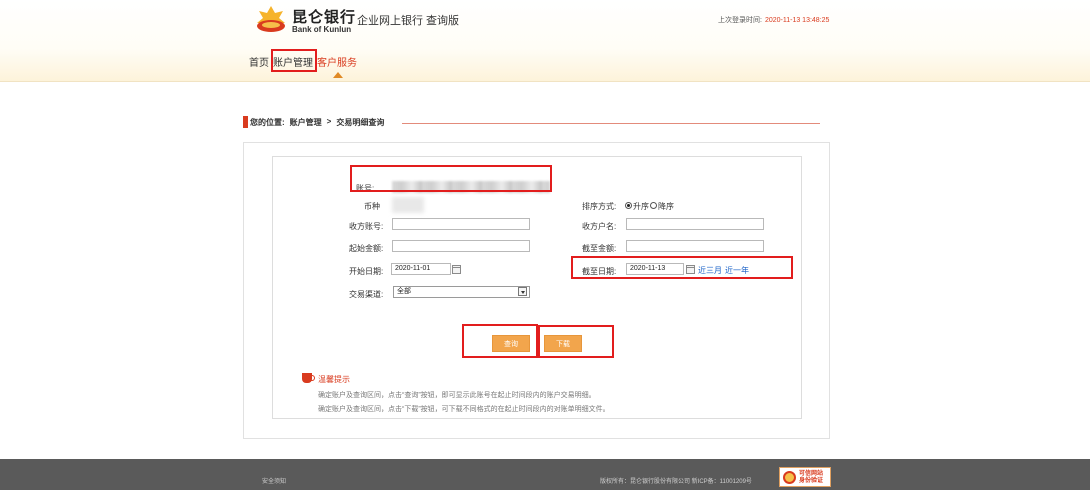 This screenshot has width=1090, height=490. I want to click on sort-desc-label: 降序, so click(666, 206).